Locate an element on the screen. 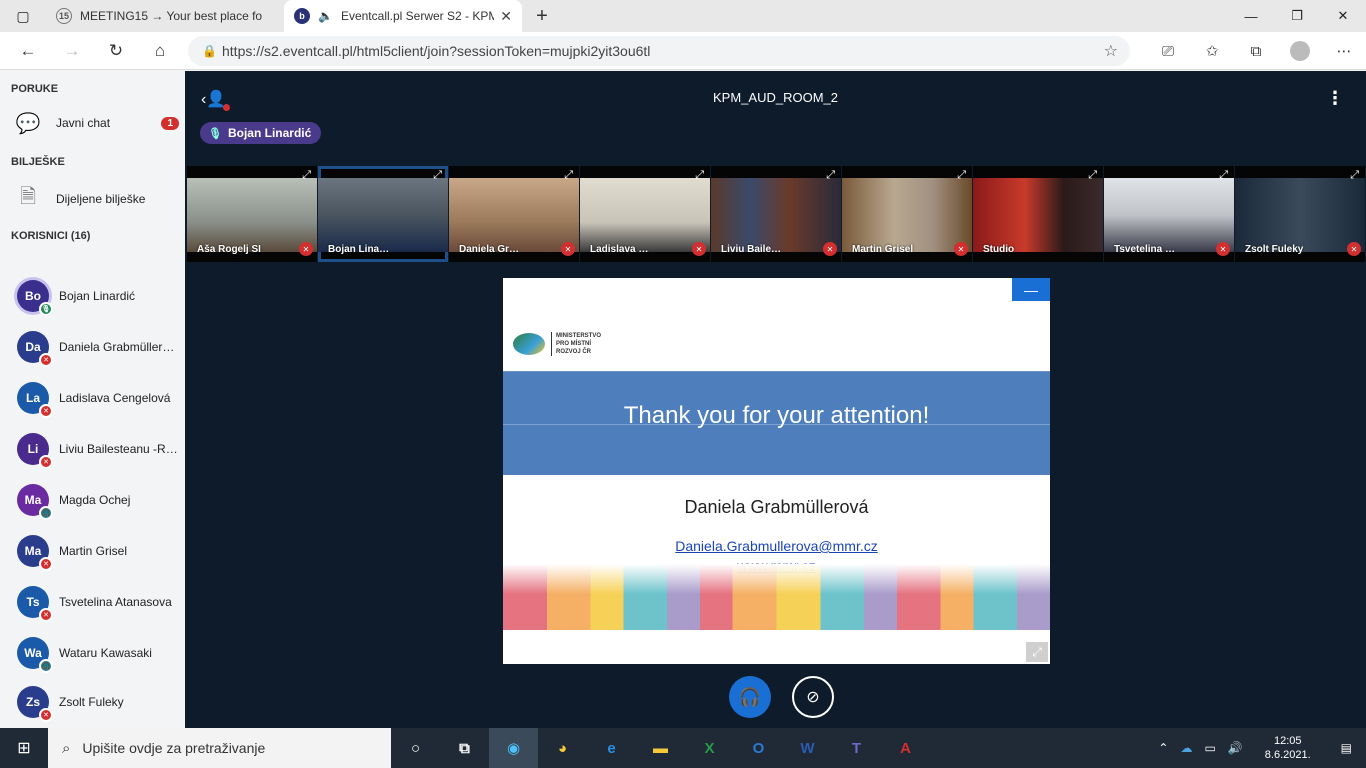 This screenshot has width=1366, height=768. browser-toolbar-icons: ⎚ ✩ ⧉ ⋯ is located at coordinates (1256, 51).